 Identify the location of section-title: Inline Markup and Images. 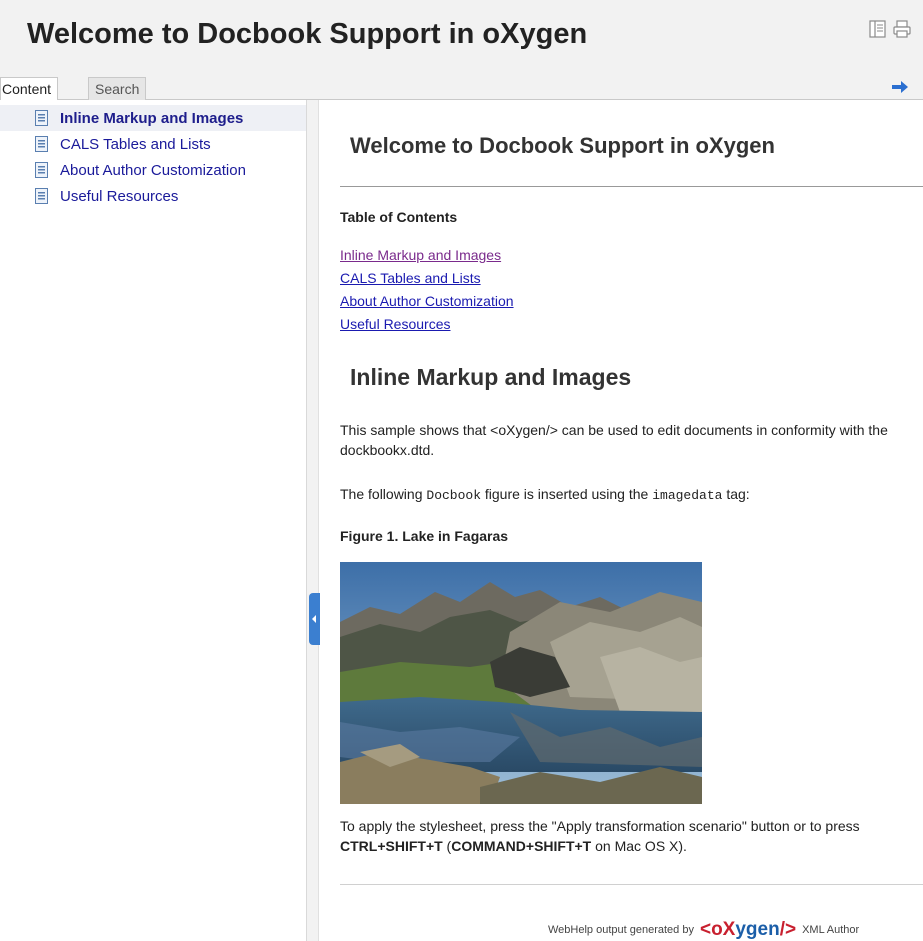
(491, 377).